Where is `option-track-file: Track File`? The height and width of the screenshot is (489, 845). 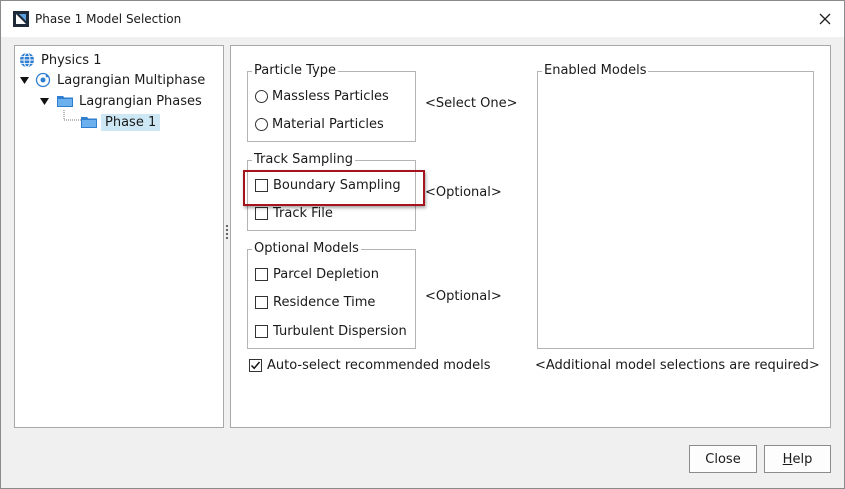
option-track-file: Track File is located at coordinates (294, 213).